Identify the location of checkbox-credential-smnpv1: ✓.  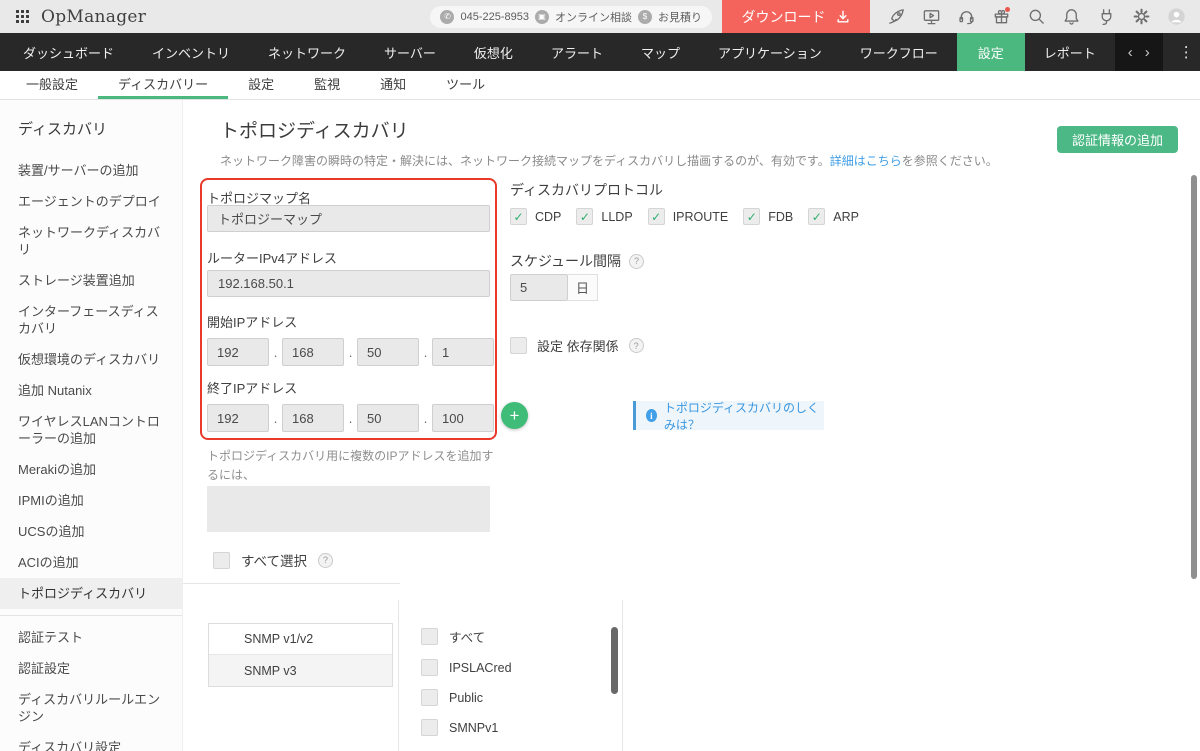
(429, 727).